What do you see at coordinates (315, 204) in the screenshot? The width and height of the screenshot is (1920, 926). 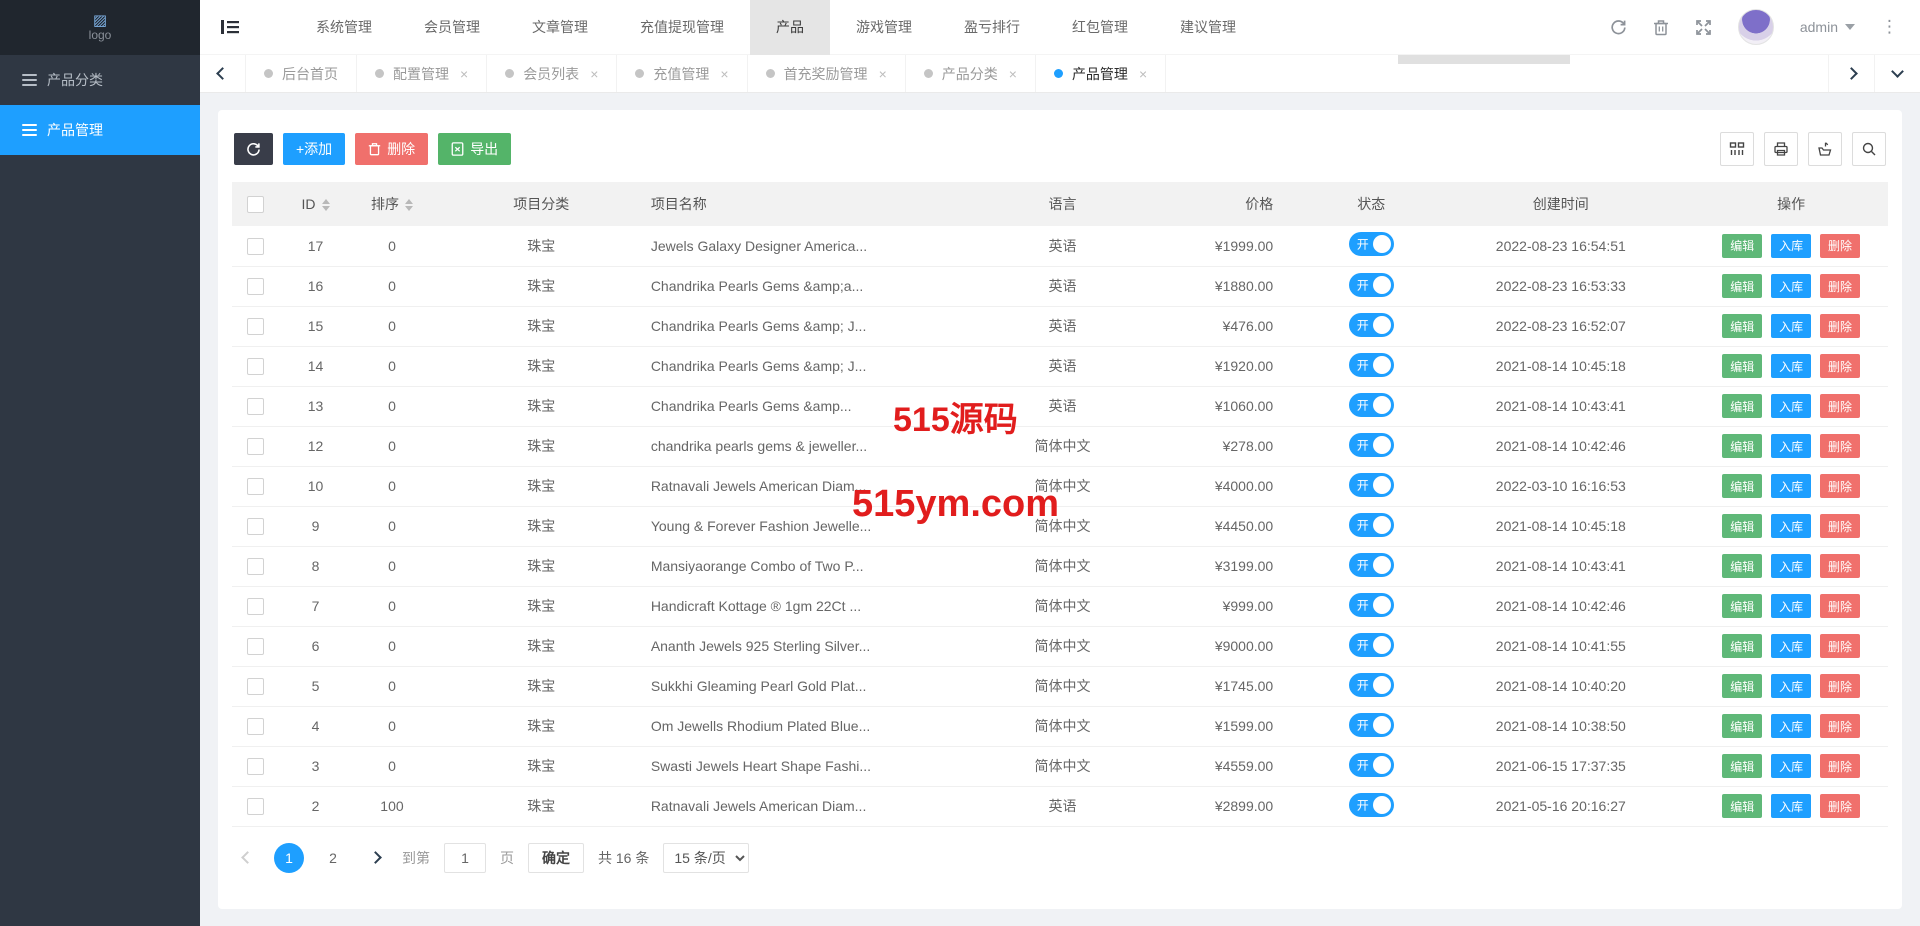 I see `header-id: ID` at bounding box center [315, 204].